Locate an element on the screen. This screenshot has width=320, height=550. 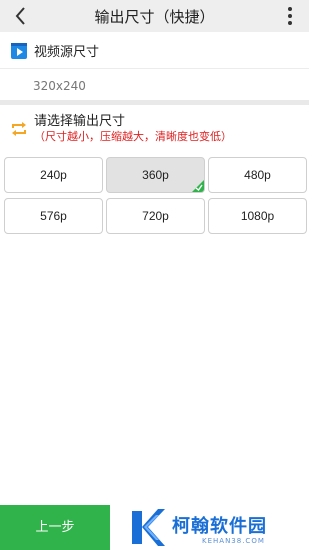
page-title: 输出尺寸（快捷） is located at coordinates (154, 17).